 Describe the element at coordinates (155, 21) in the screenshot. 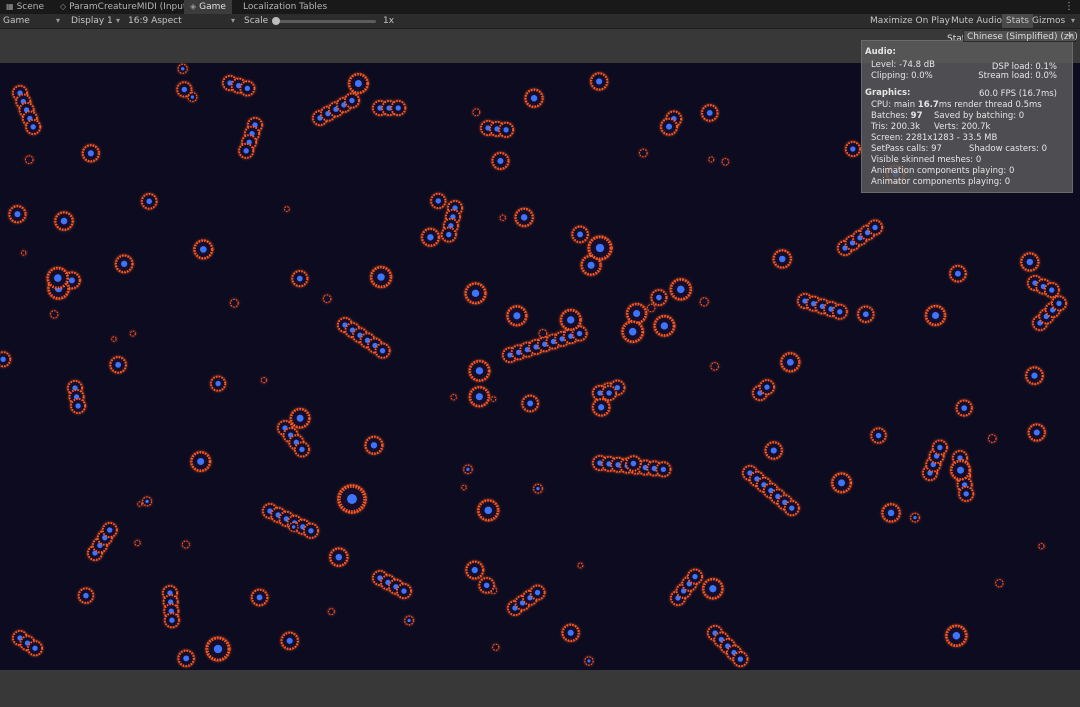

I see `aspect-label: 16:9 Aspect` at that location.